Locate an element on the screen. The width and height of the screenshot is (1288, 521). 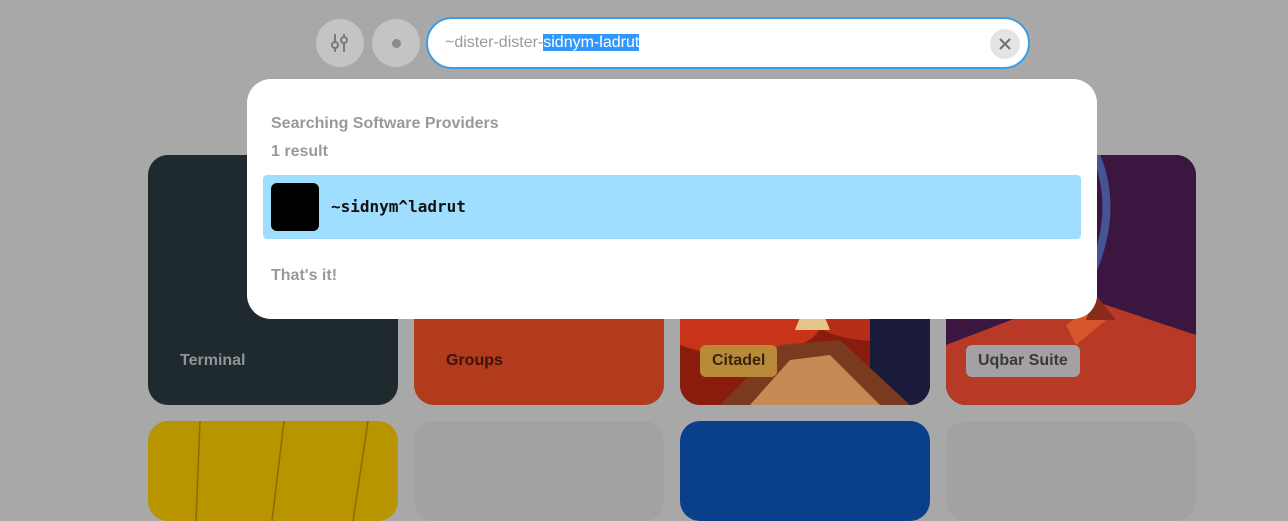
tile-blue is located at coordinates (805, 471).